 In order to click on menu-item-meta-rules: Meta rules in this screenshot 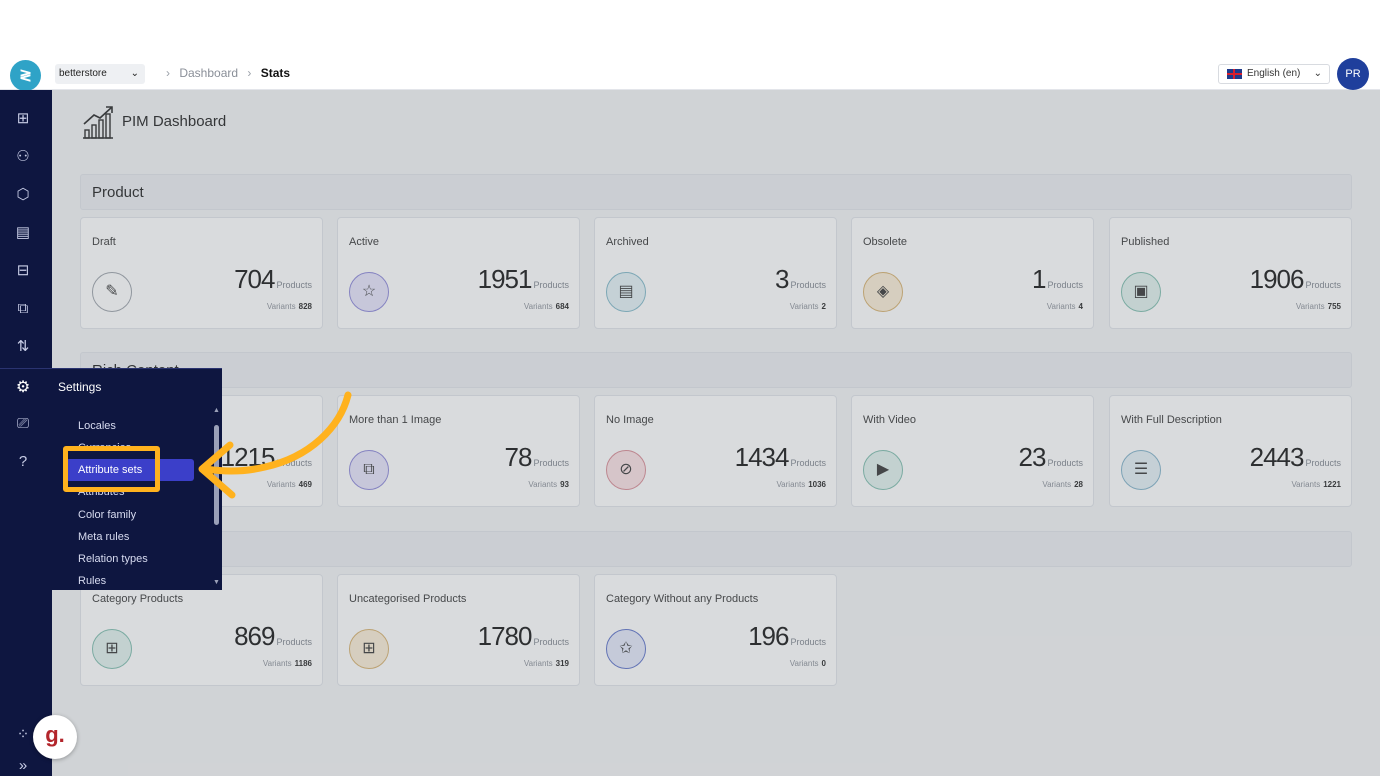, I will do `click(103, 537)`.